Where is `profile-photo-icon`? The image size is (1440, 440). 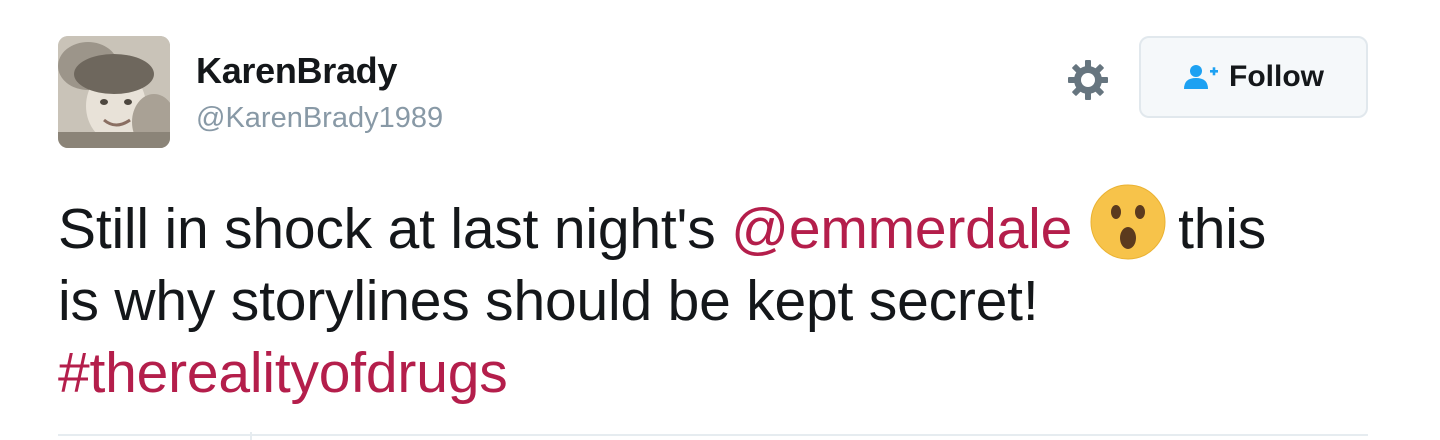
profile-photo-icon is located at coordinates (114, 92).